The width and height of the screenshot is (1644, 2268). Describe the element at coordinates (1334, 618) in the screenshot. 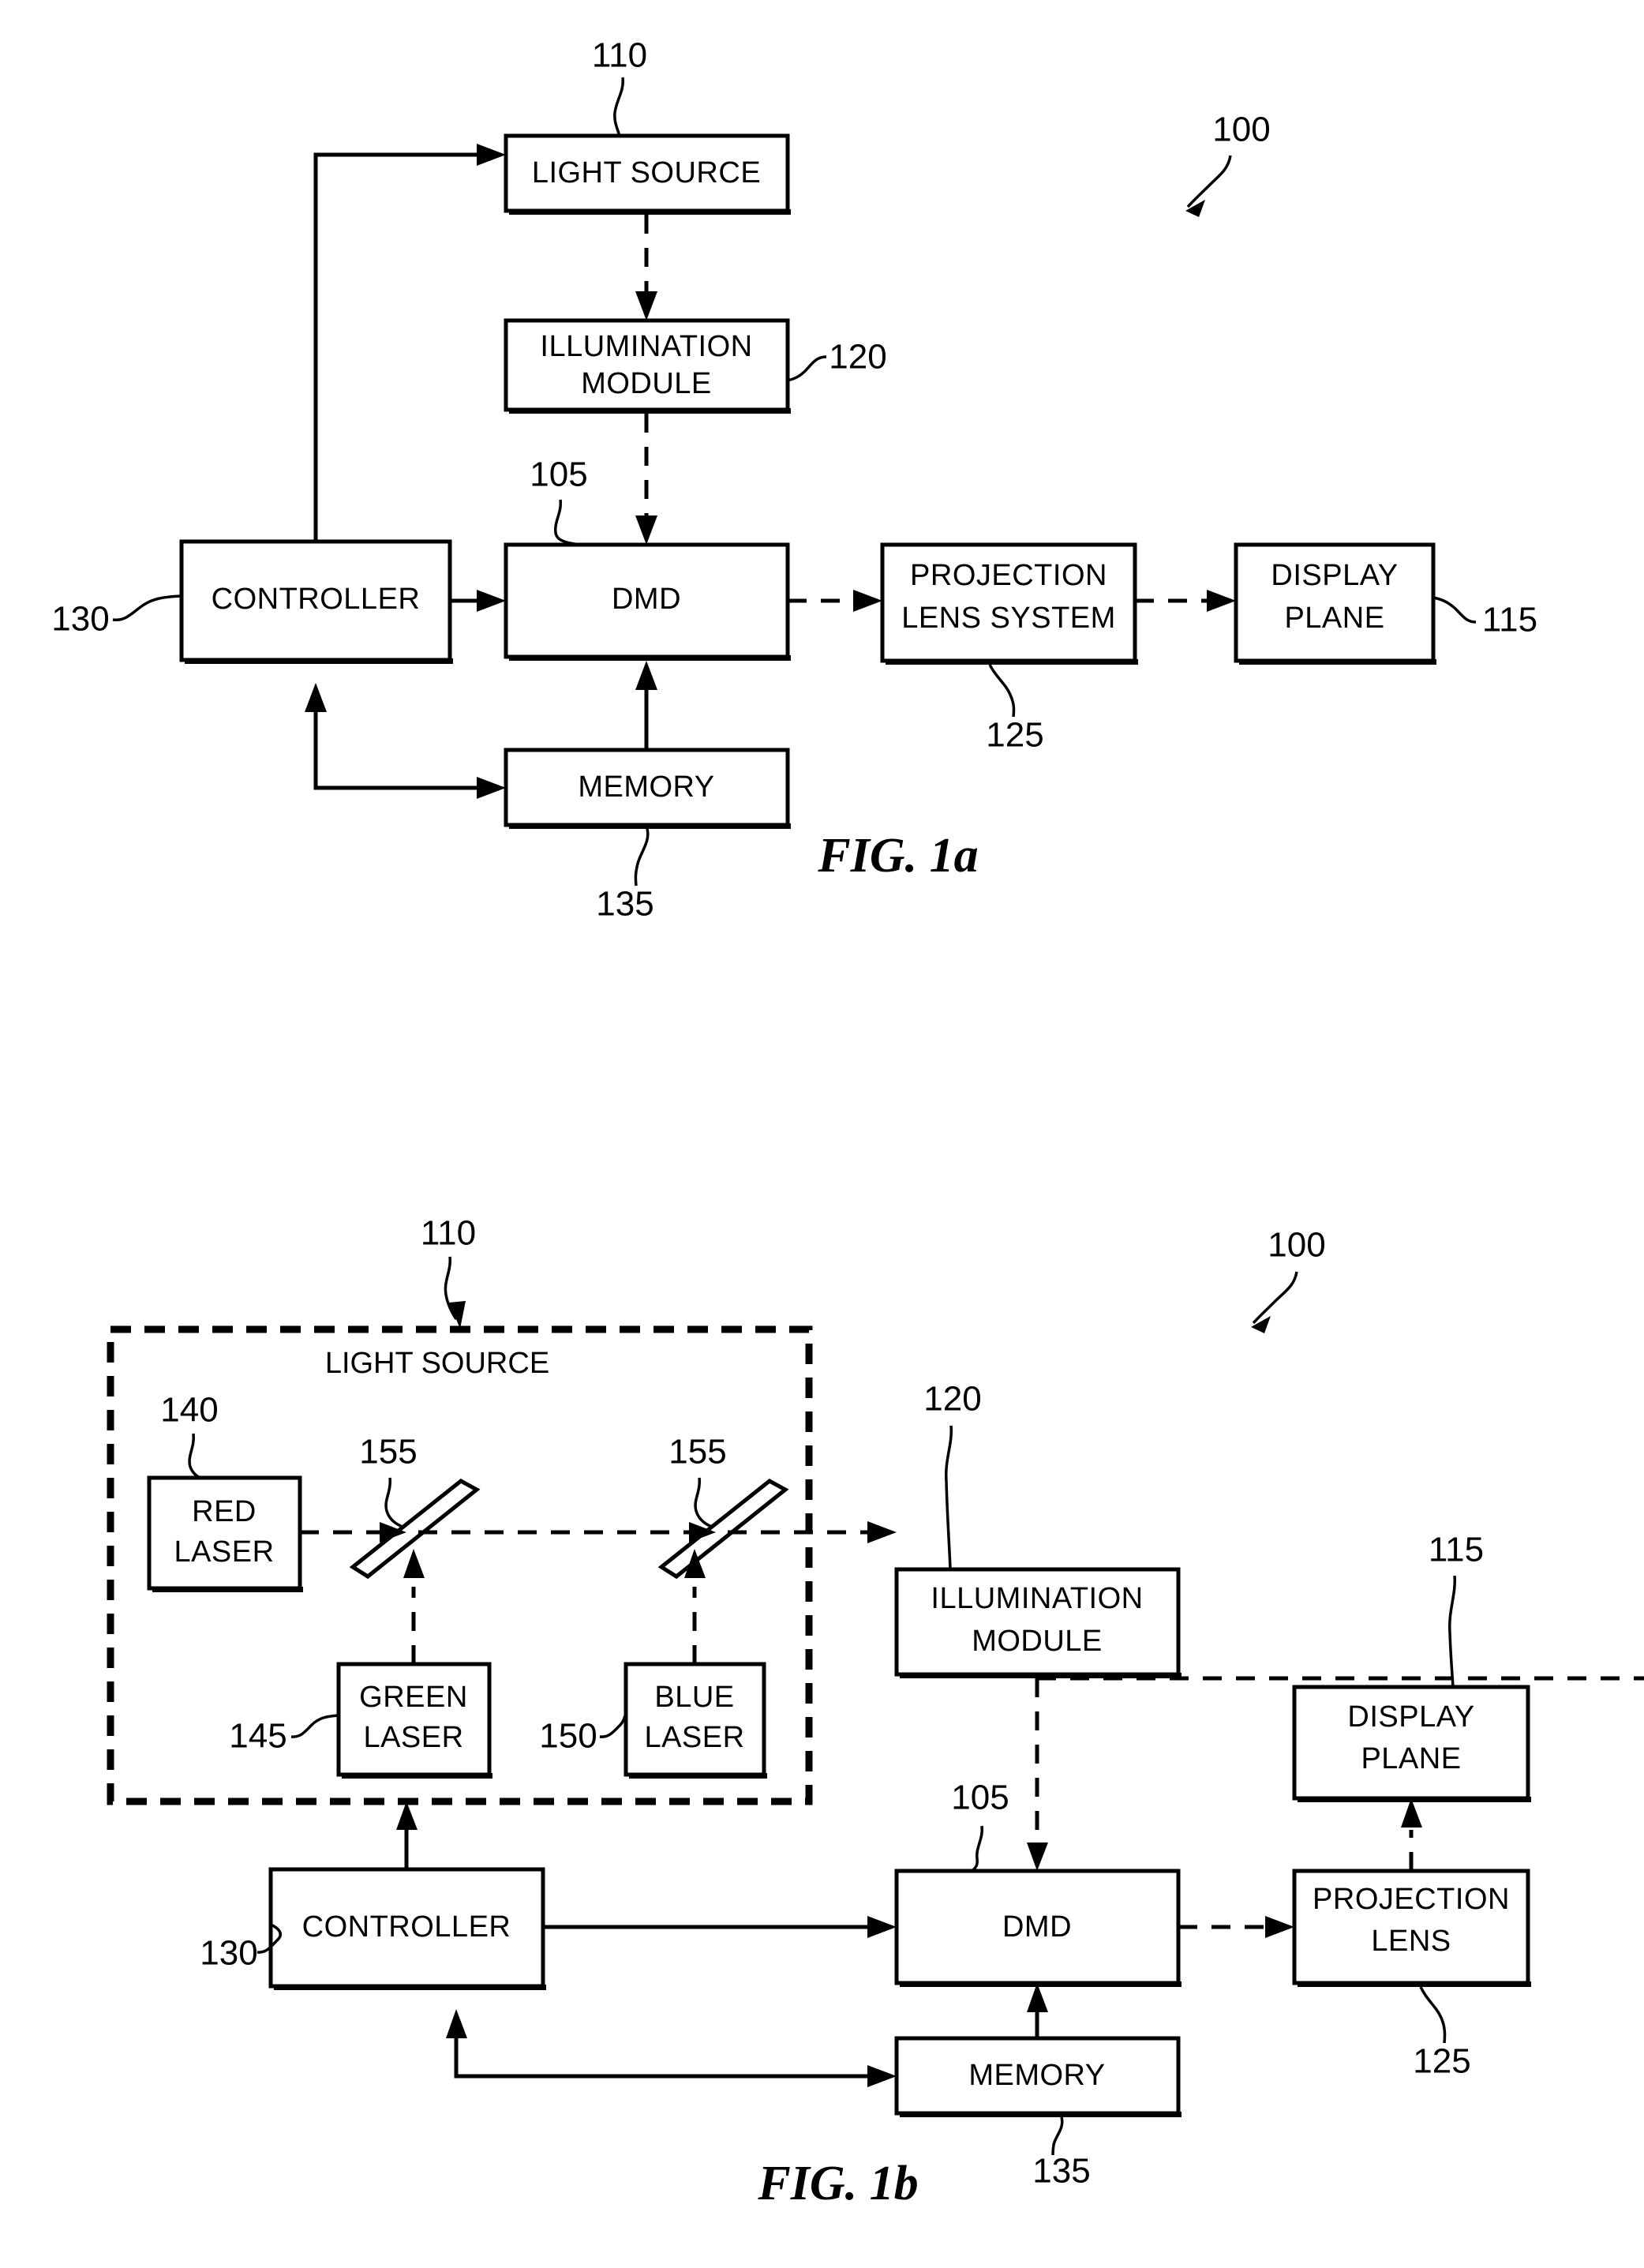

I see `fig1a-display-plane-label-line2: PLANE` at that location.